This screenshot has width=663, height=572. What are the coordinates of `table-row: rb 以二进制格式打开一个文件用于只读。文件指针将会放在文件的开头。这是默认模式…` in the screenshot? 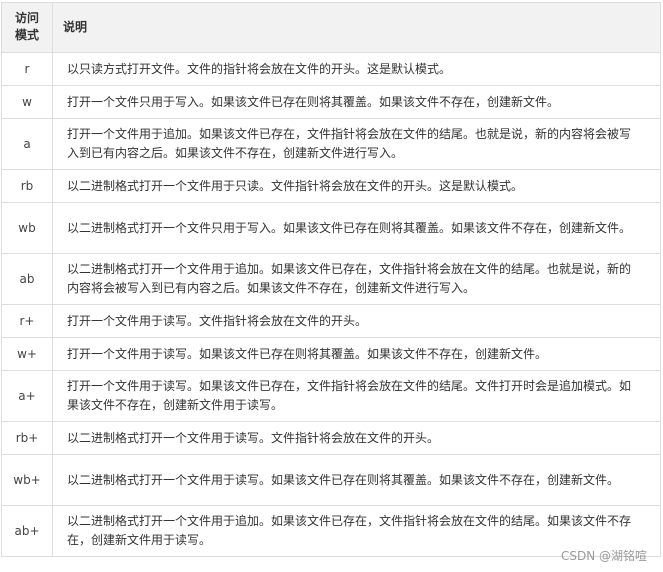 It's located at (331, 186).